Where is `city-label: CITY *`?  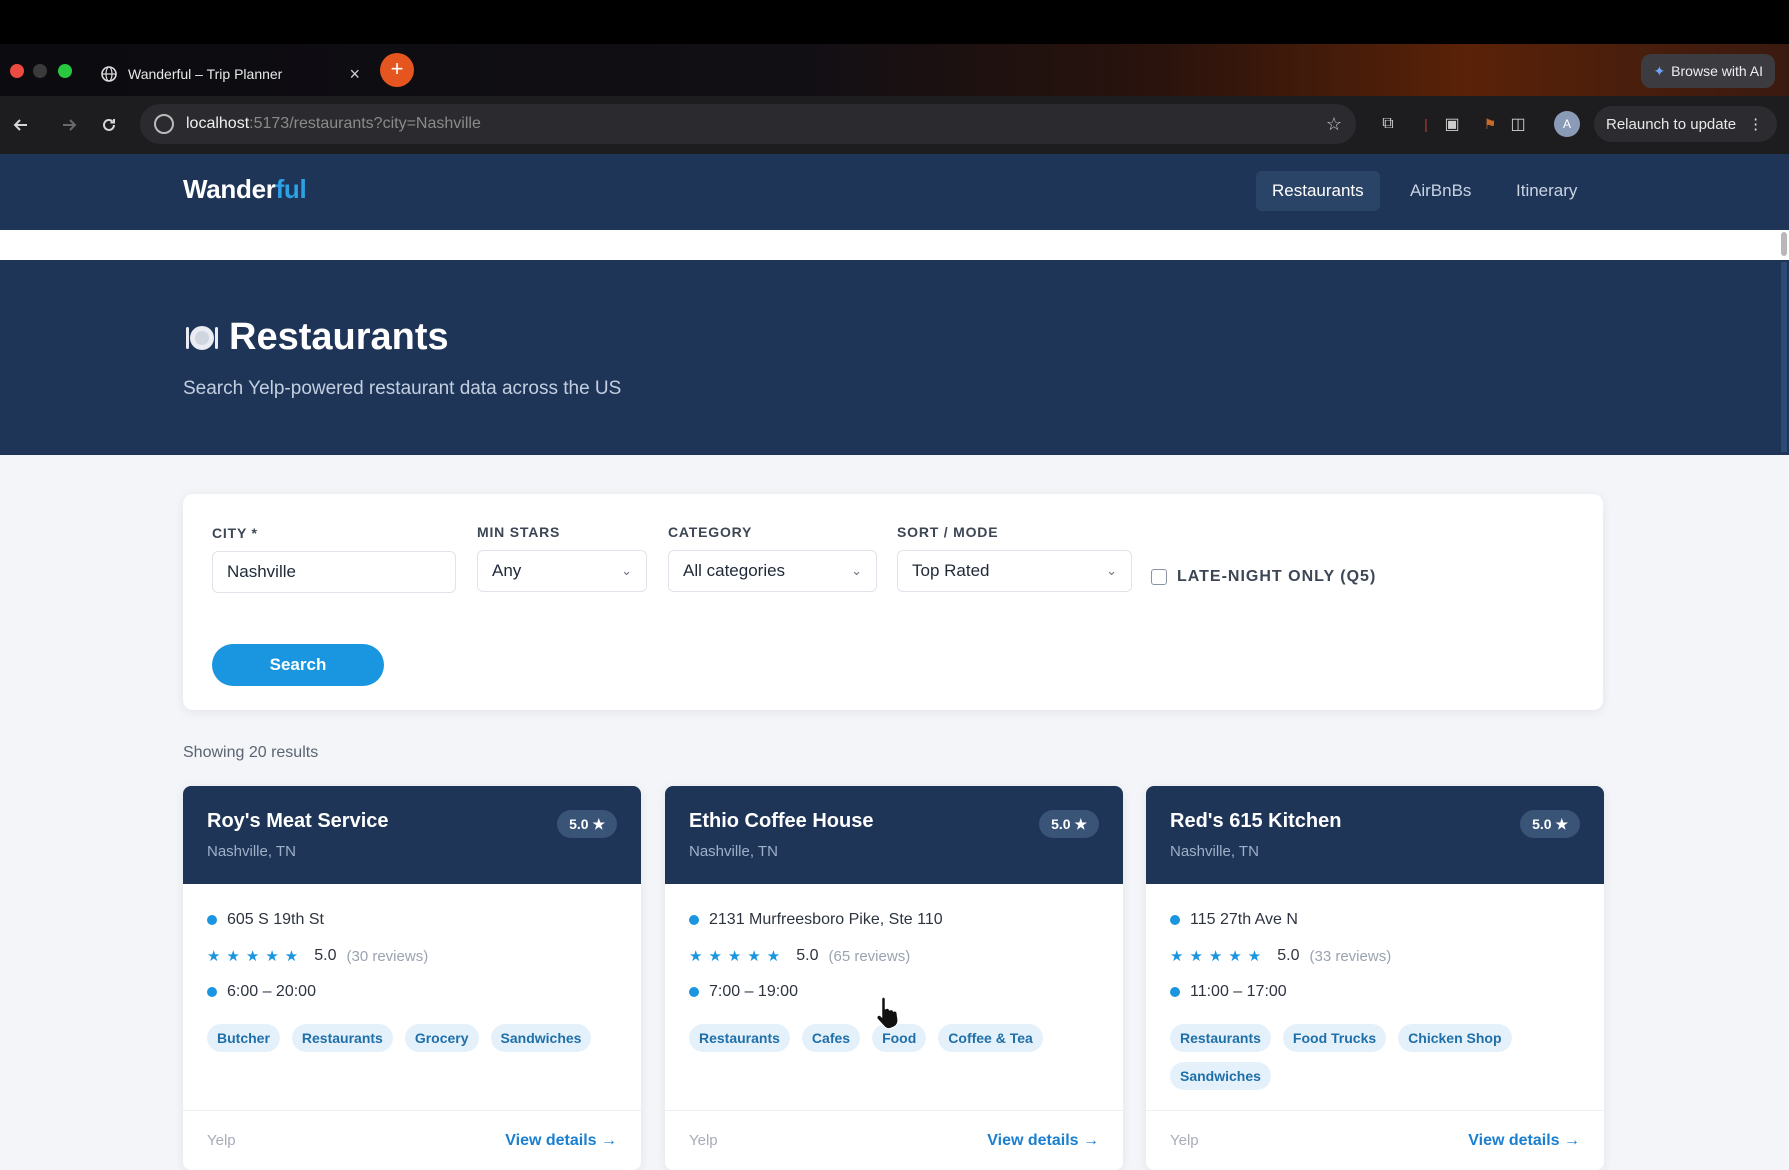
city-label: CITY * is located at coordinates (235, 533).